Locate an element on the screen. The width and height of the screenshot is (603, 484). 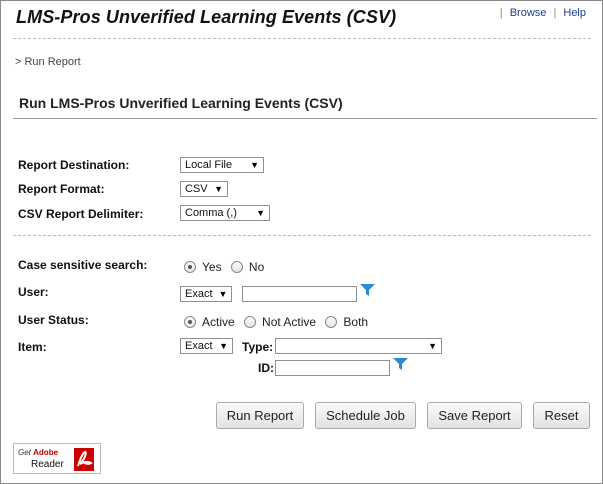
get-adobe-reader-badge: Get Adobe Reader is located at coordinates (57, 458).